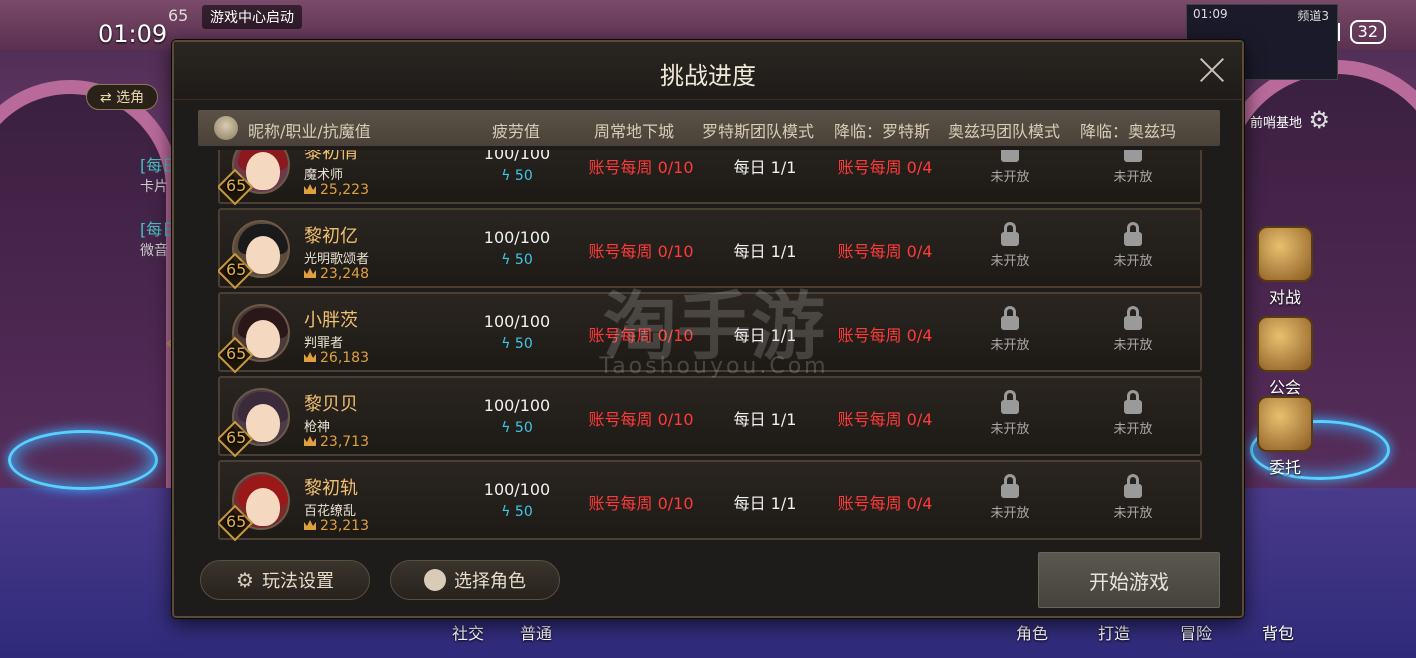 The height and width of the screenshot is (658, 1416). I want to click on anti-magic-value: 26,183, so click(336, 358).